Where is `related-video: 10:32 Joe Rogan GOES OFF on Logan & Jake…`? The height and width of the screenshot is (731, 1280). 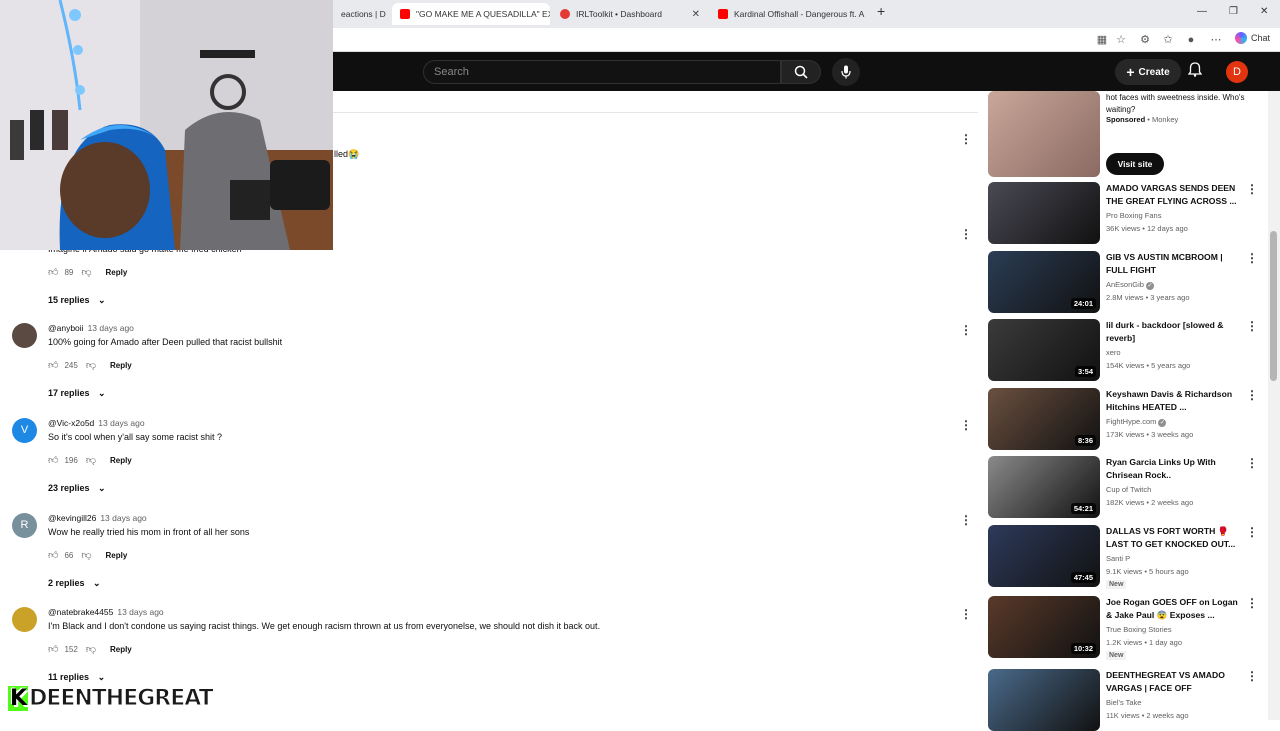
related-video: 10:32 Joe Rogan GOES OFF on Logan & Jake… is located at coordinates (1128, 628).